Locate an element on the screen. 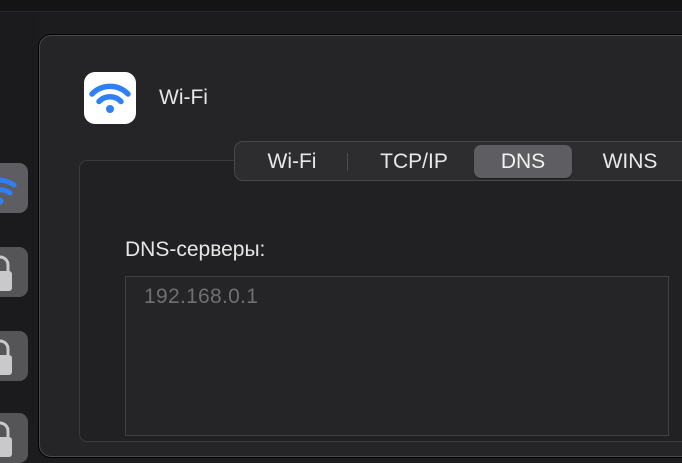 The image size is (682, 463). tab-dns: DNS is located at coordinates (523, 161).